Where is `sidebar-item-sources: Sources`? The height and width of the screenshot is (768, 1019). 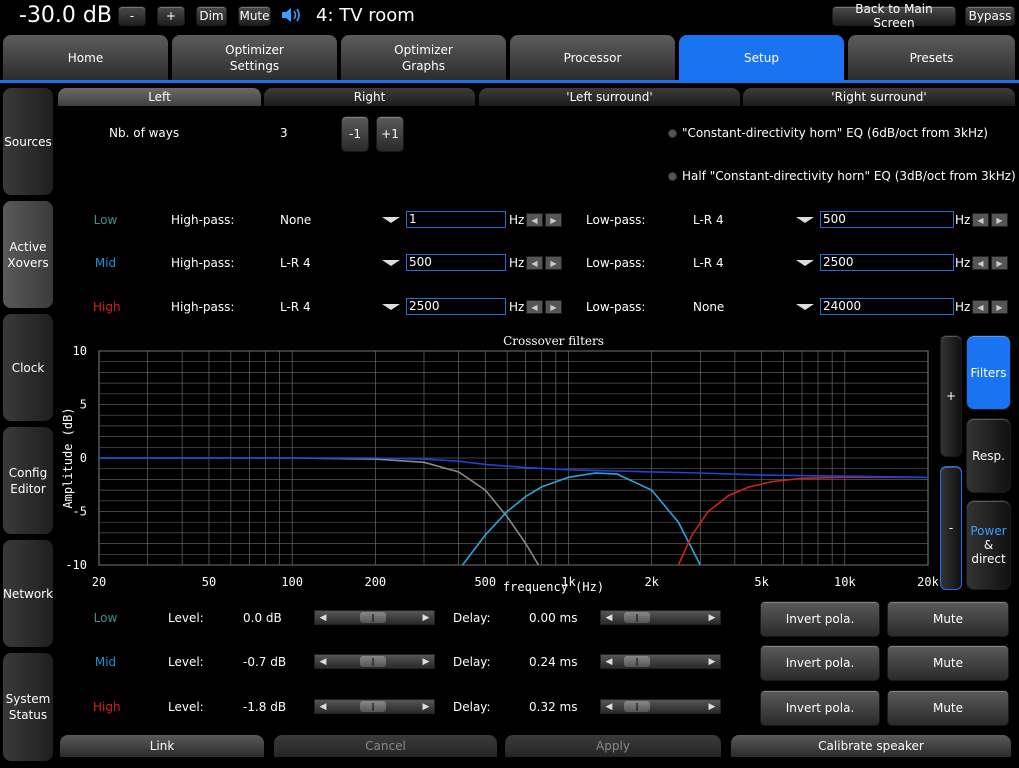
sidebar-item-sources: Sources is located at coordinates (28, 141).